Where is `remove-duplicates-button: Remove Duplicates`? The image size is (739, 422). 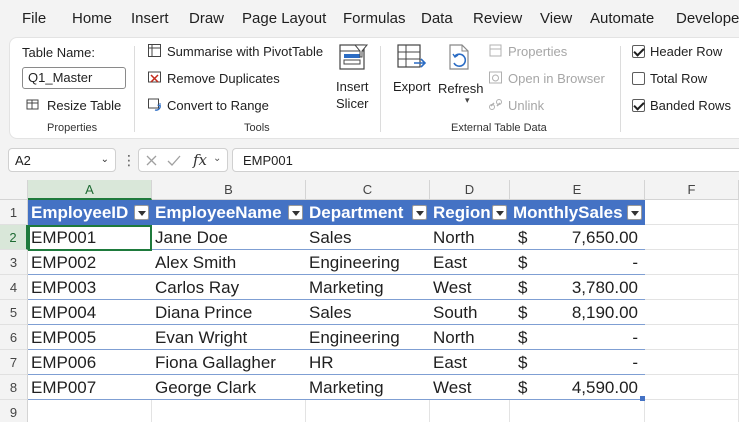
remove-duplicates-button: Remove Duplicates is located at coordinates (223, 78).